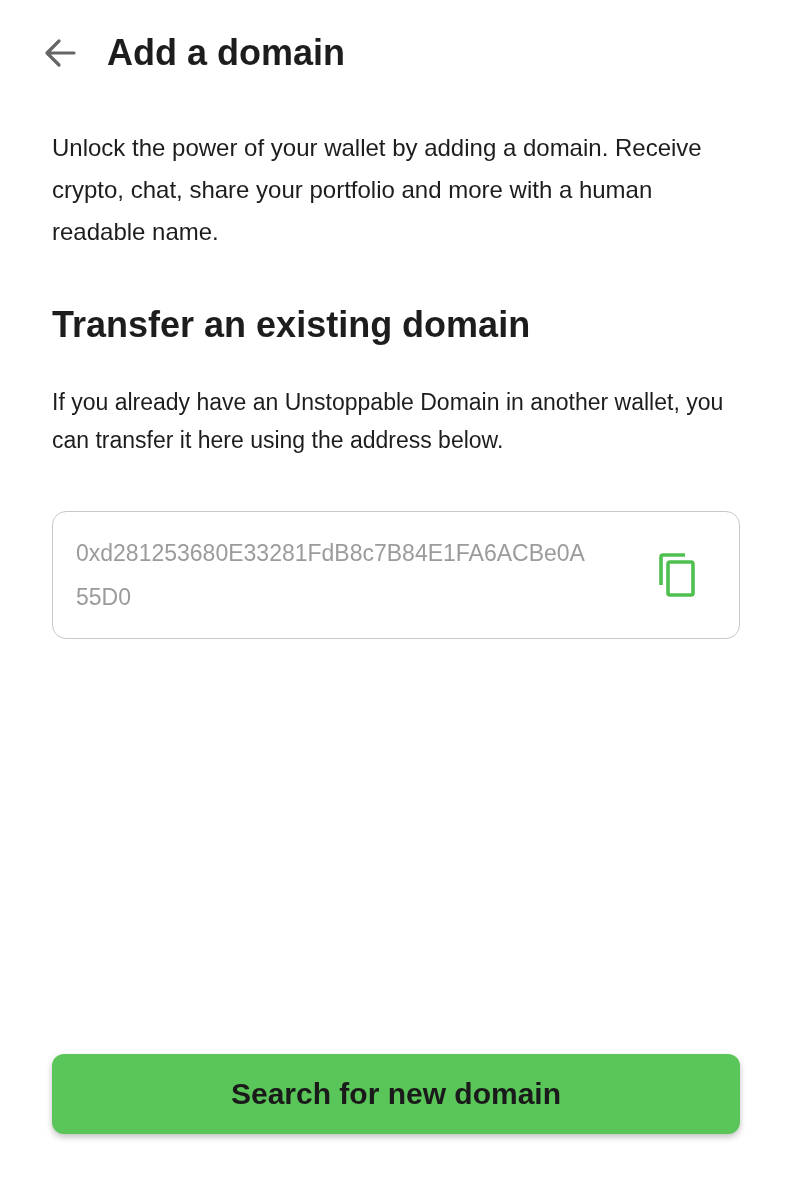 This screenshot has width=786, height=1182. What do you see at coordinates (677, 575) in the screenshot?
I see `copy-icon` at bounding box center [677, 575].